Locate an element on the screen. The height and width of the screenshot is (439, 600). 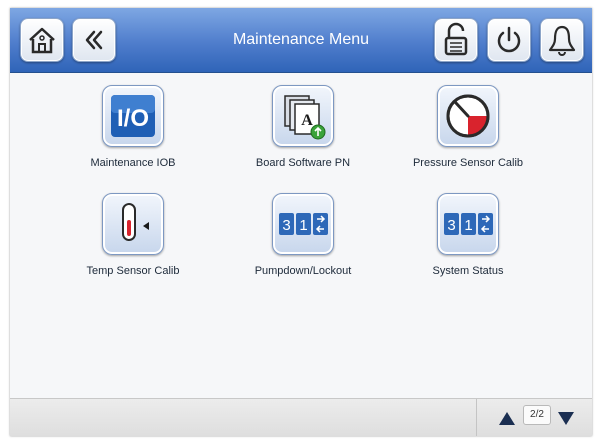
io-icon: I/O is located at coordinates (133, 116).